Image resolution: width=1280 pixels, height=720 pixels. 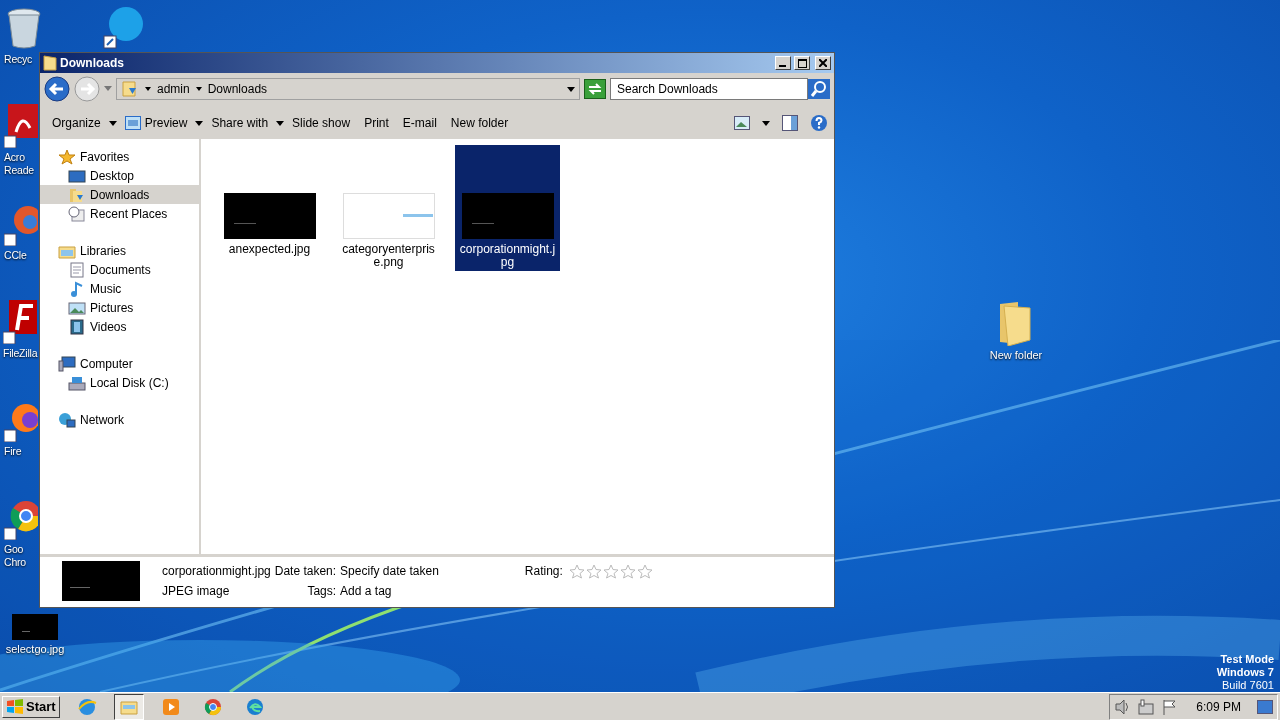 I want to click on document-icon, so click(x=77, y=269).